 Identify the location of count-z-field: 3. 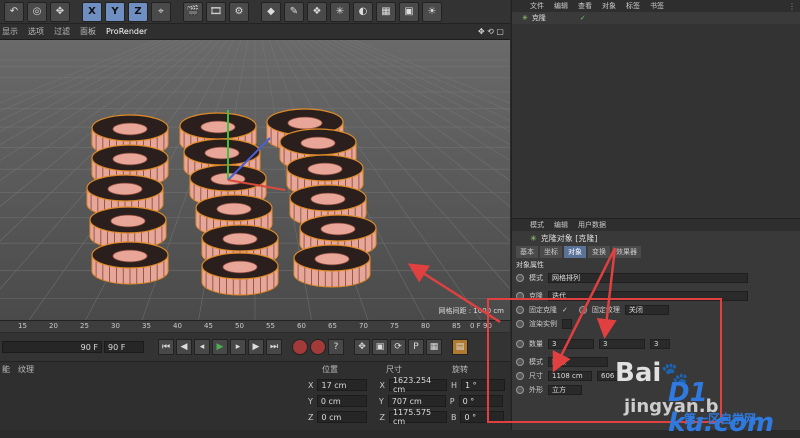
(660, 344).